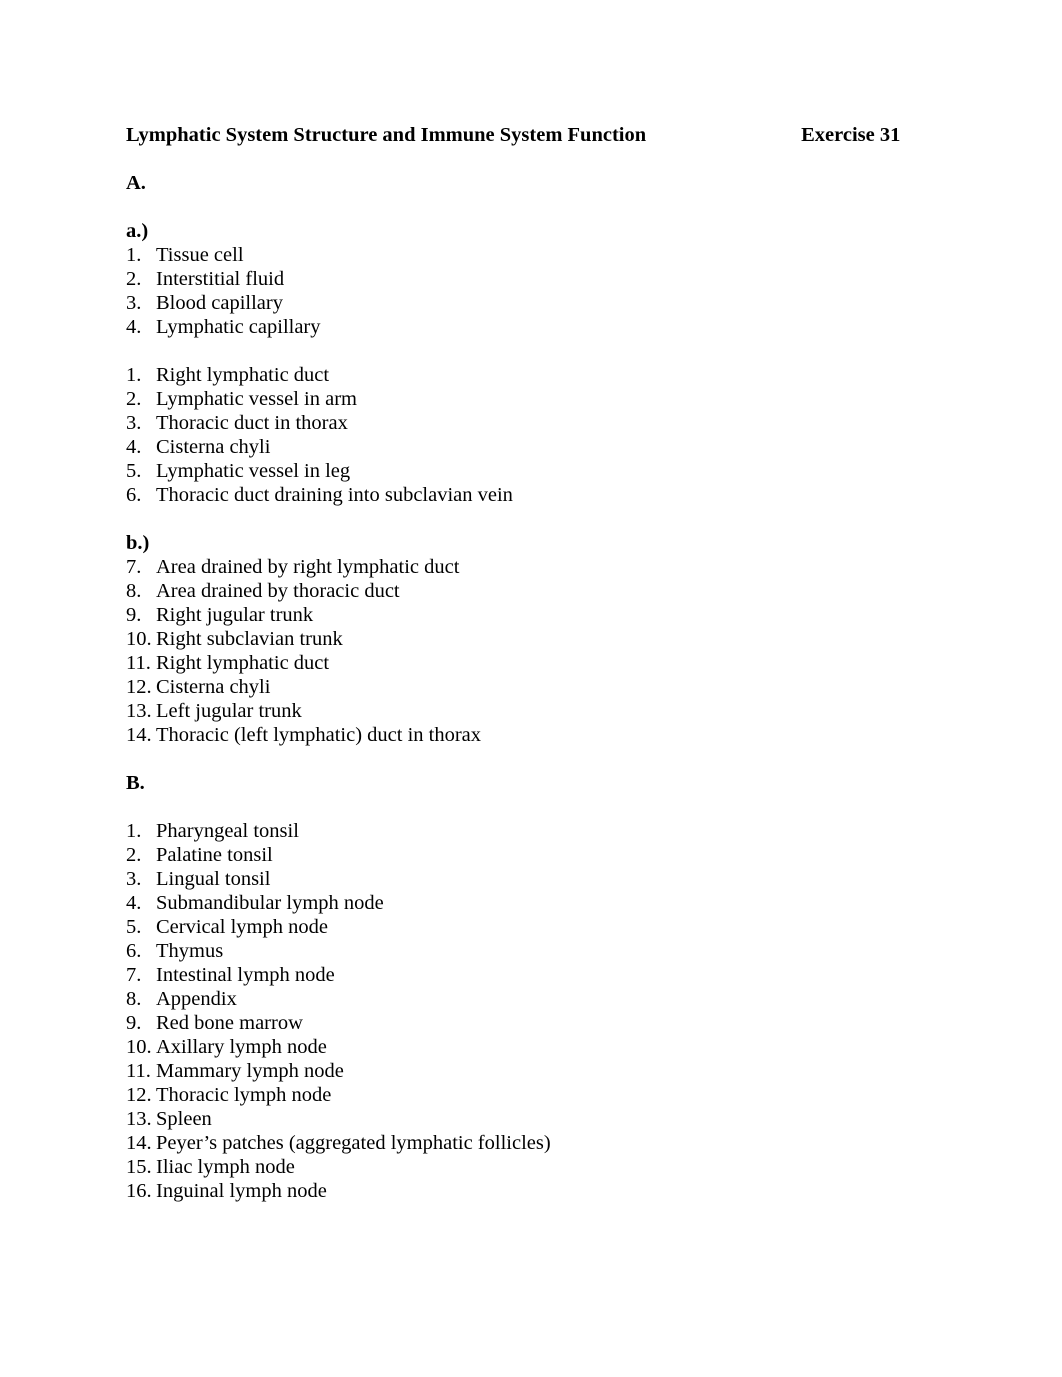 This screenshot has width=1062, height=1377. Describe the element at coordinates (225, 1167) in the screenshot. I see `list-item-label: Iliac lymph node` at that location.